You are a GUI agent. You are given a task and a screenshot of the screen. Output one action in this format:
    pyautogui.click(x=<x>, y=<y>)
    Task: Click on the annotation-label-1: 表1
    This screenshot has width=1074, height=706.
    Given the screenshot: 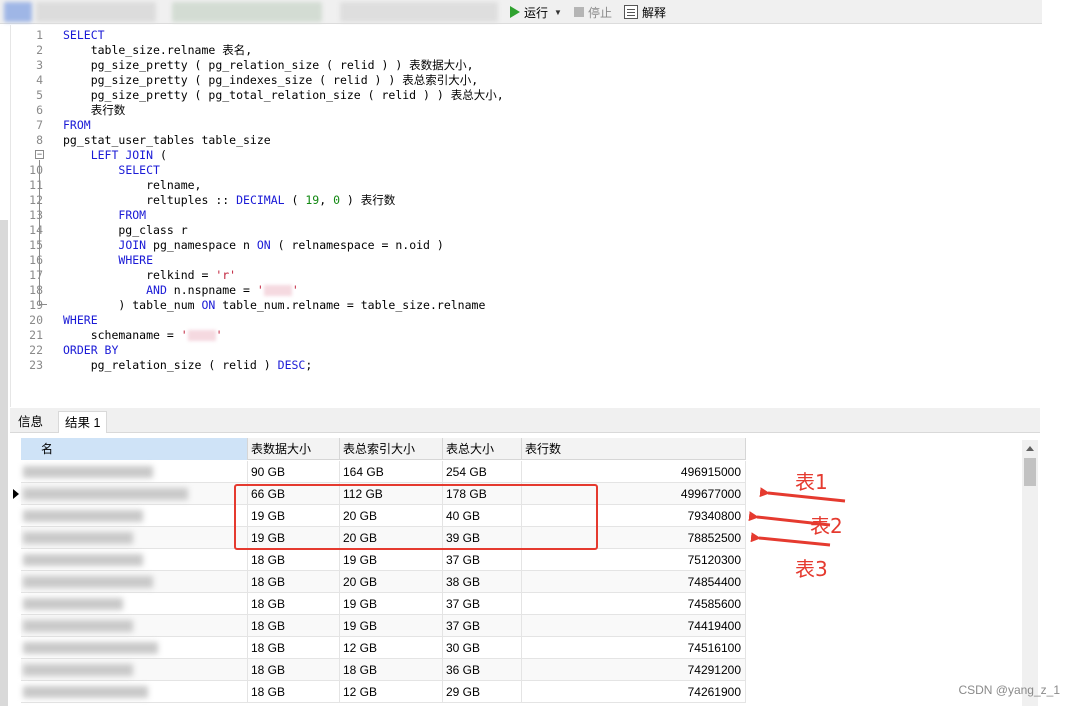 What is the action you would take?
    pyautogui.click(x=811, y=482)
    